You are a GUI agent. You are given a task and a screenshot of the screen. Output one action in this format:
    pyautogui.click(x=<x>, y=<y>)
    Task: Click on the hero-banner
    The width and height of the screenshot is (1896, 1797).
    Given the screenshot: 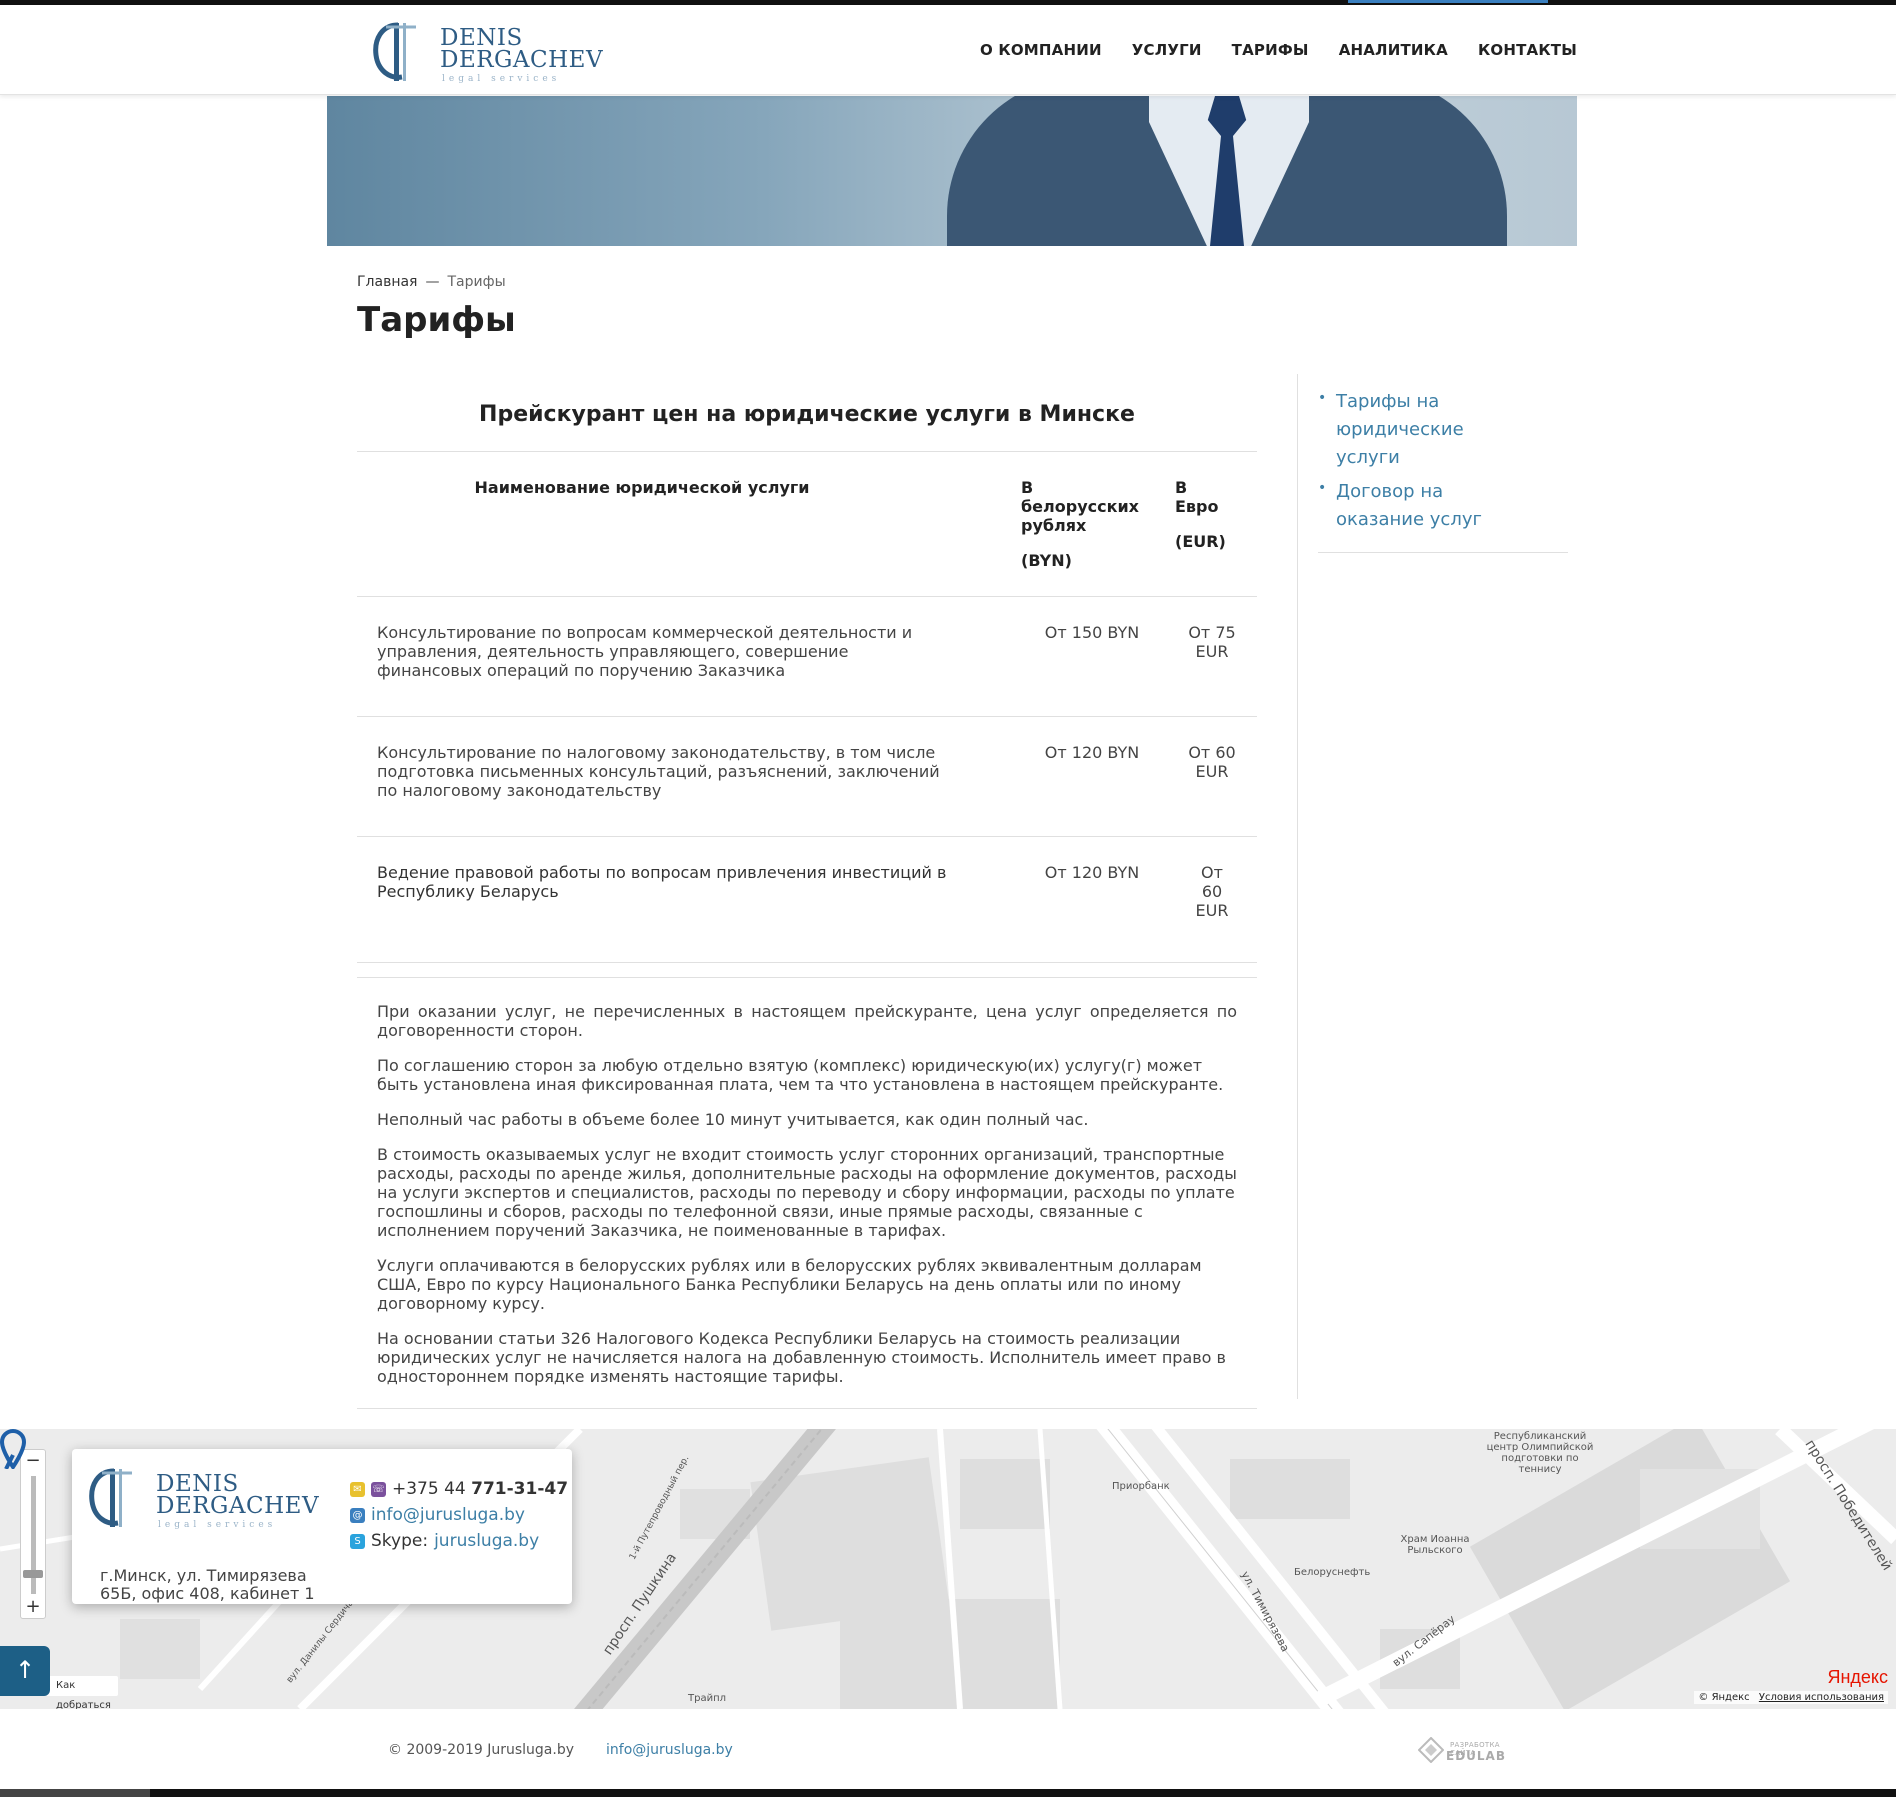 What is the action you would take?
    pyautogui.click(x=952, y=171)
    